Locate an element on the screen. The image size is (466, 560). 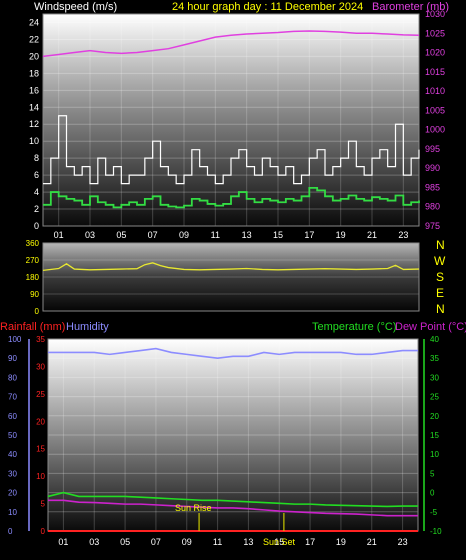
direction-label-s: S is located at coordinates (440, 277).